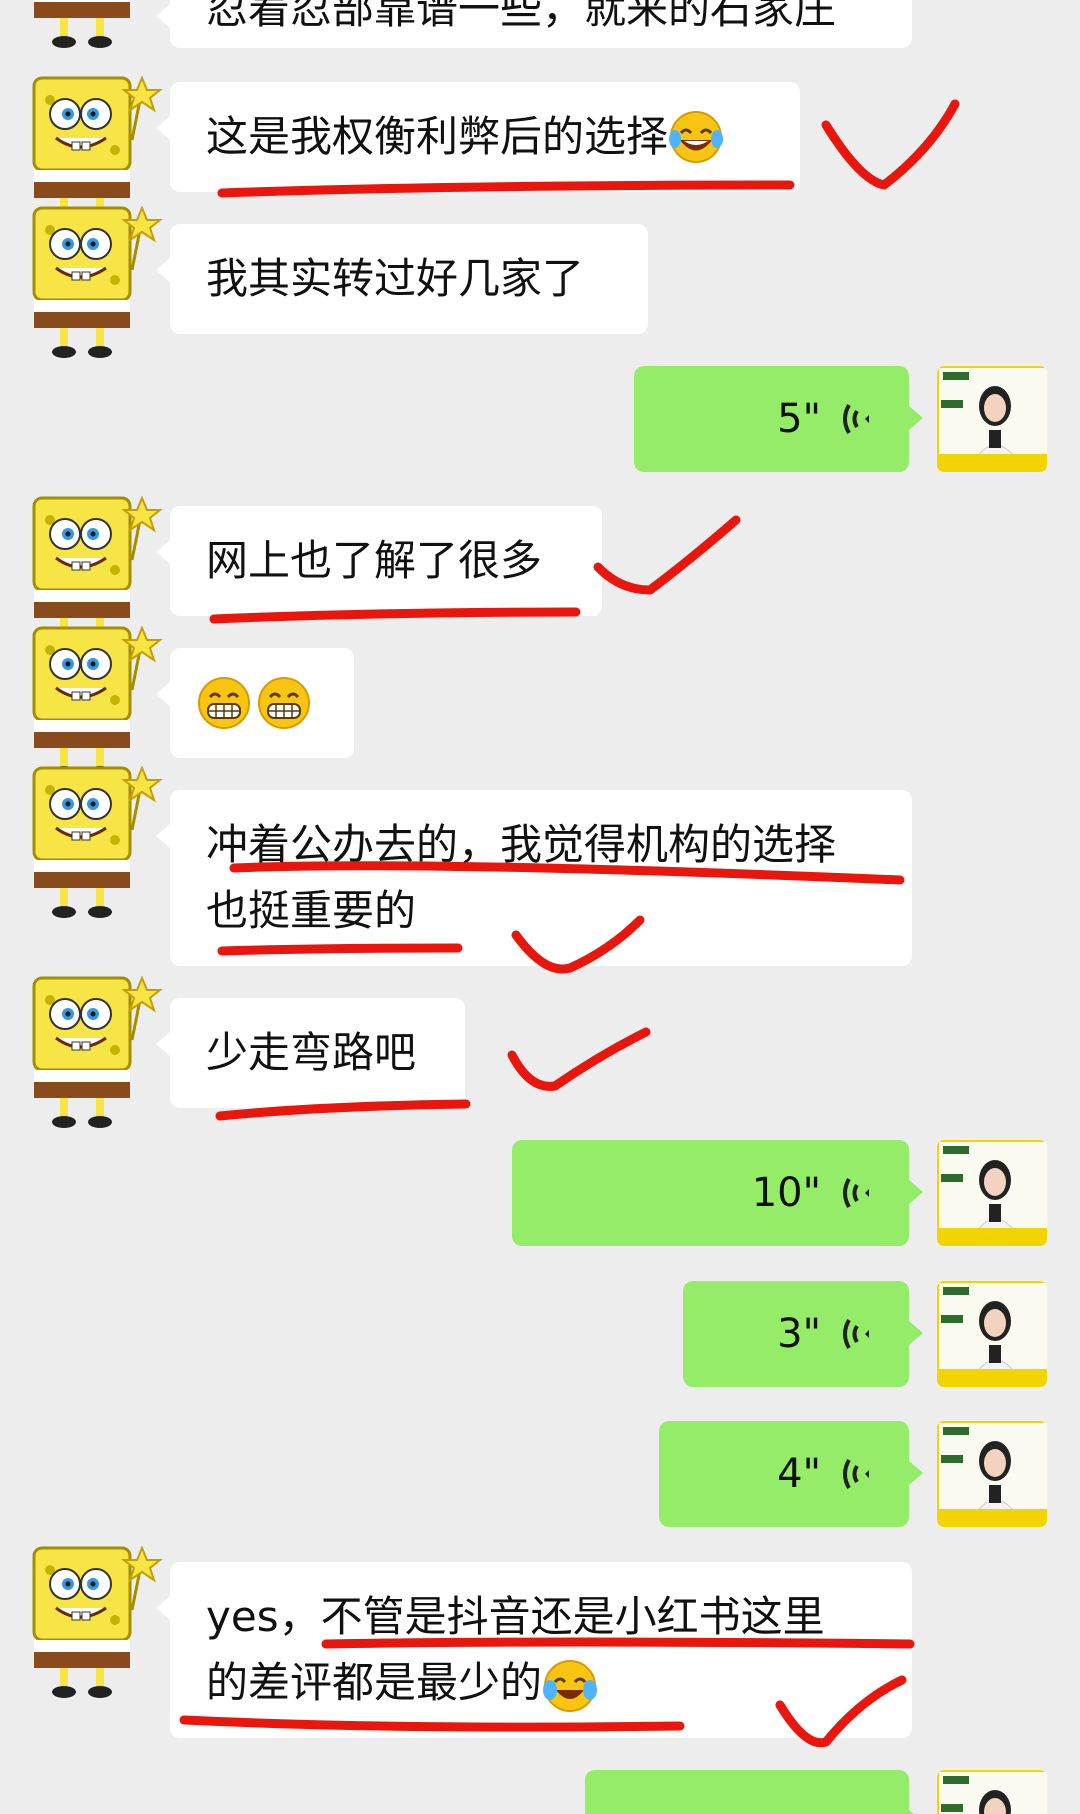  Describe the element at coordinates (437, 136) in the screenshot. I see `message-text: 这是我权衡利弊后的选择` at that location.